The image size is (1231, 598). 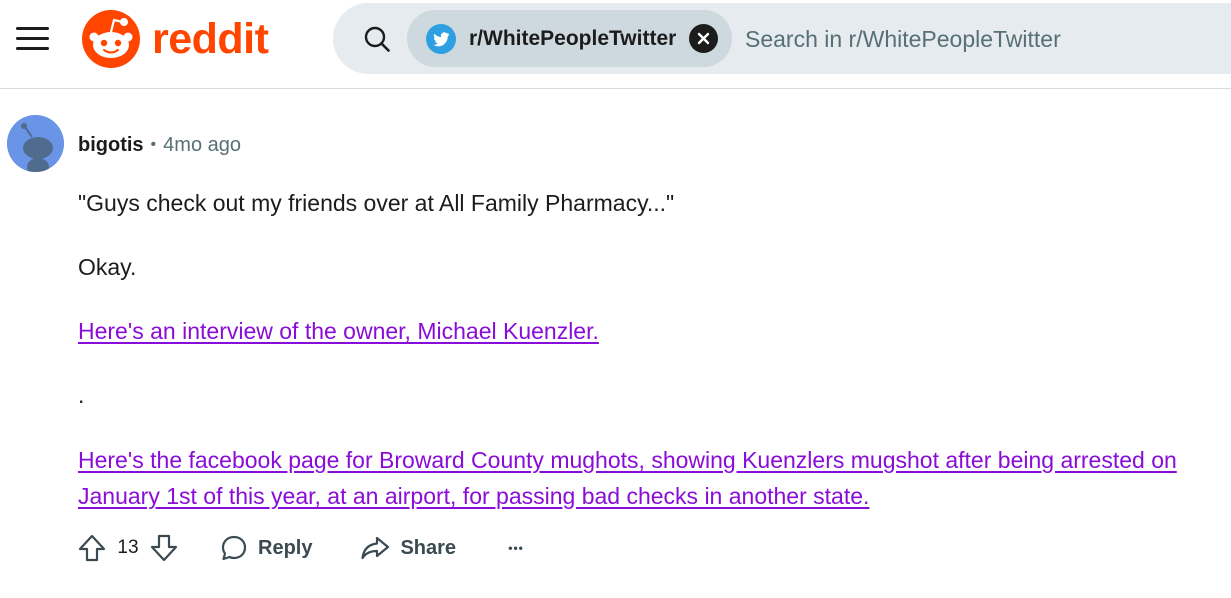 What do you see at coordinates (111, 39) in the screenshot?
I see `reddit-snoo-icon` at bounding box center [111, 39].